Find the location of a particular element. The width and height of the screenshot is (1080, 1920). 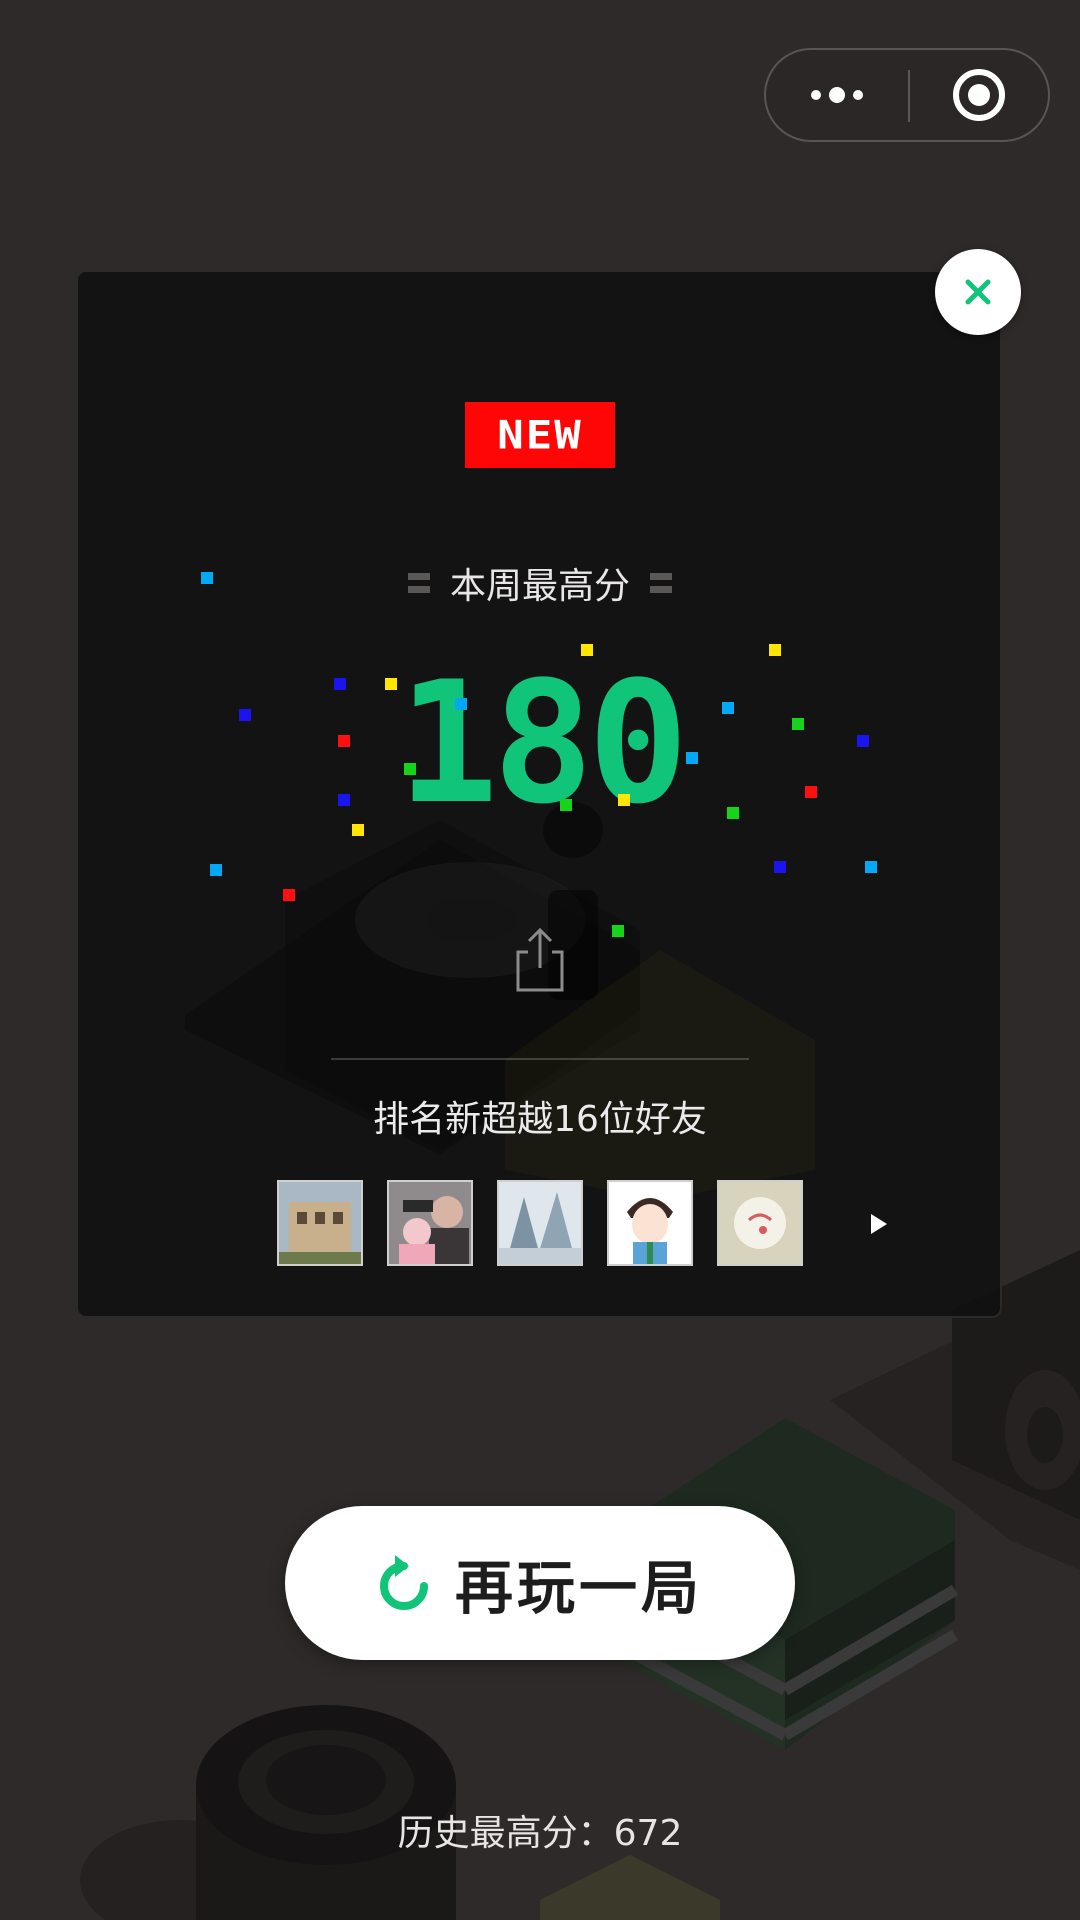

replay-icon is located at coordinates (404, 1582).